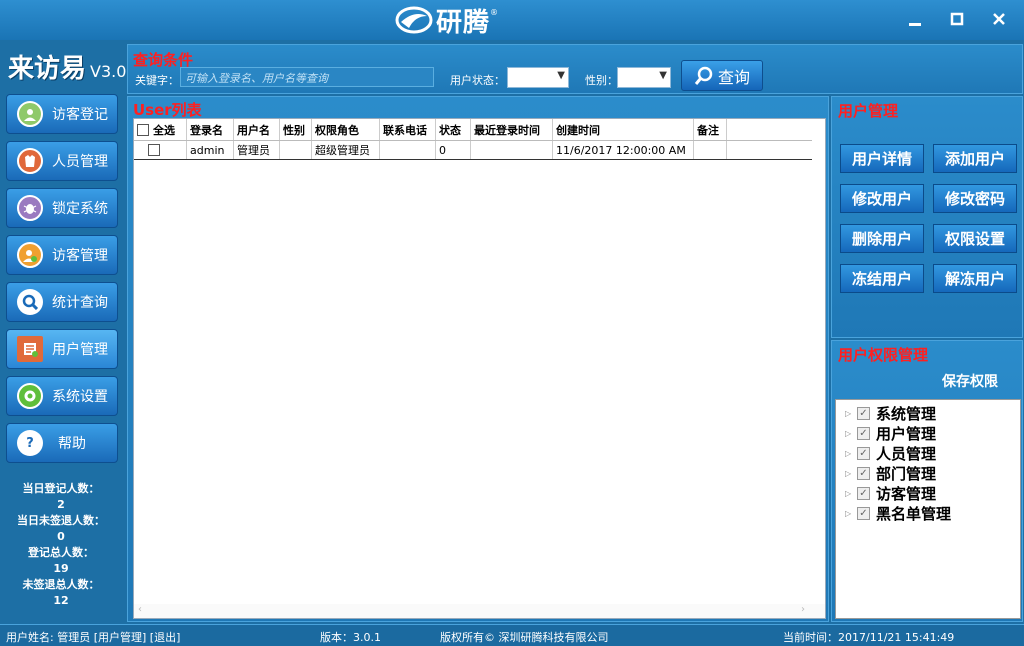 This screenshot has height=646, width=1024. Describe the element at coordinates (143, 129) in the screenshot. I see `select-all-checkbox` at that location.